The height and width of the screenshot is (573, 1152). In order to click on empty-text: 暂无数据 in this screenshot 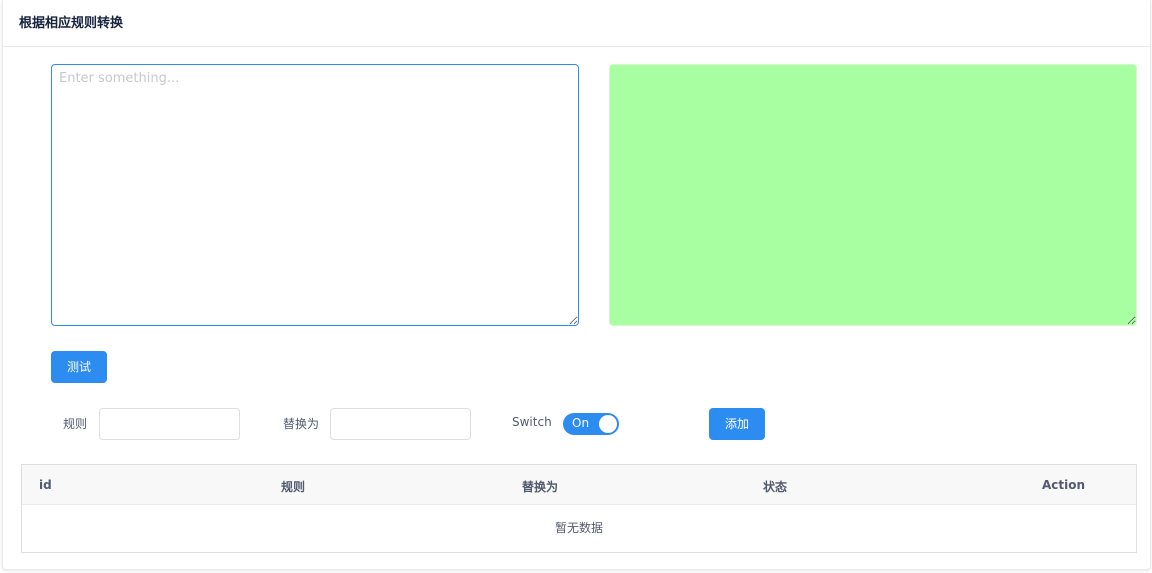, I will do `click(578, 528)`.